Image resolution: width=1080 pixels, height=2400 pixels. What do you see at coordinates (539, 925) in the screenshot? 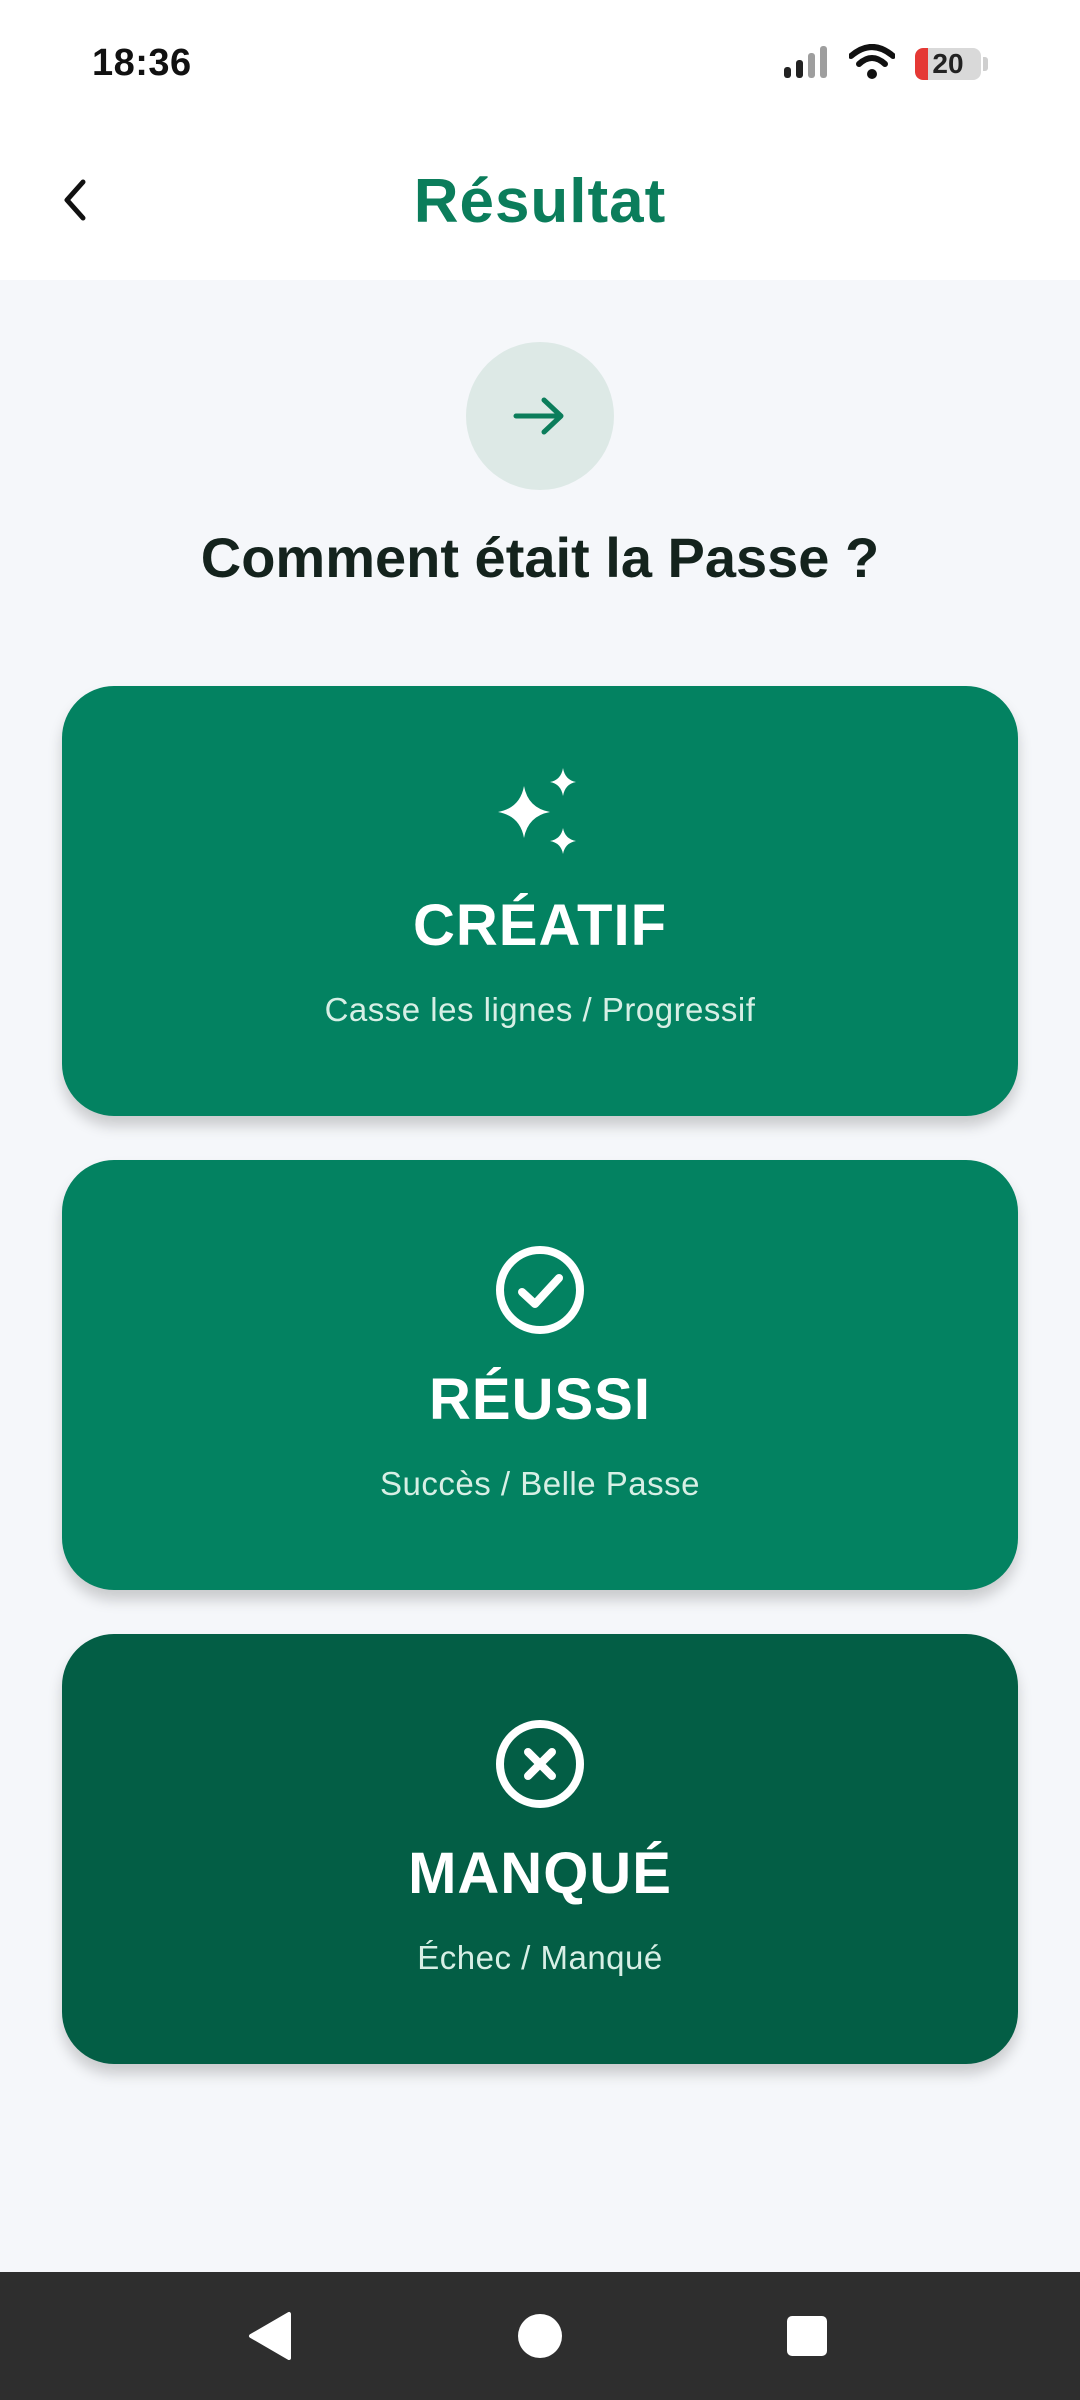
I see `option-title: CRÉATIF` at bounding box center [539, 925].